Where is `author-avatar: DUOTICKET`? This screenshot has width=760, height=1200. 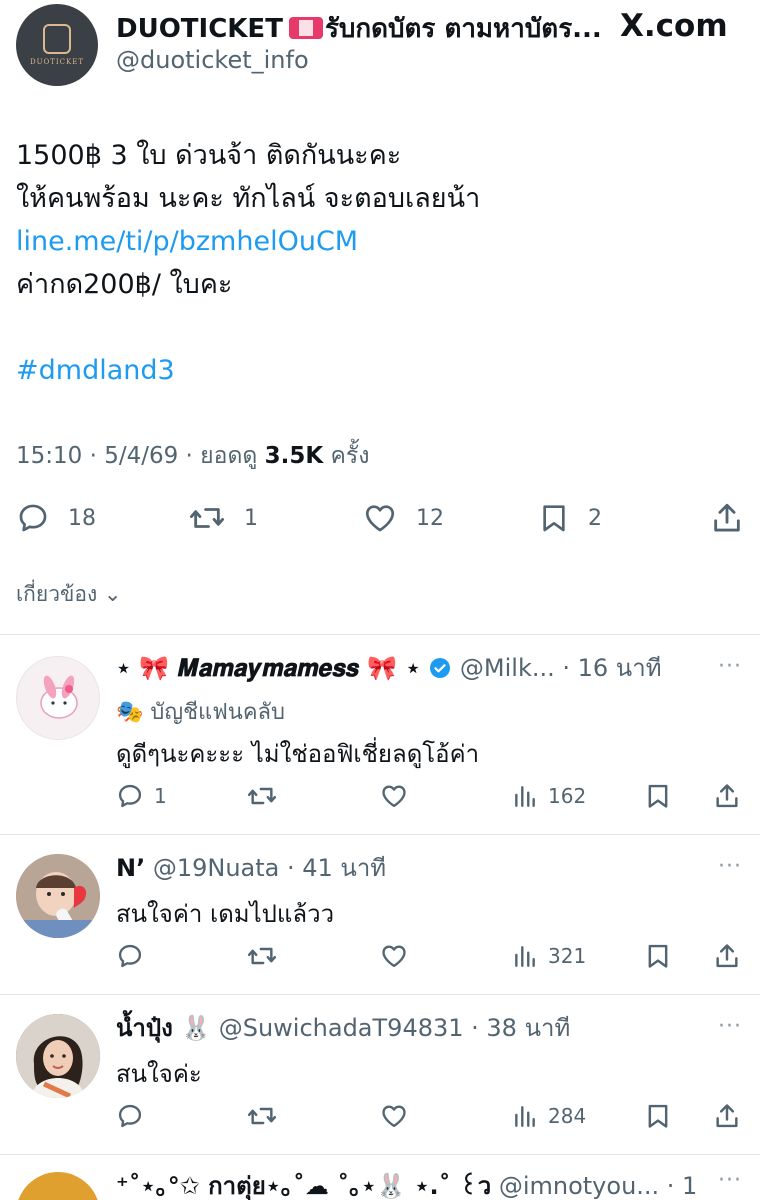
author-avatar: DUOTICKET is located at coordinates (57, 45).